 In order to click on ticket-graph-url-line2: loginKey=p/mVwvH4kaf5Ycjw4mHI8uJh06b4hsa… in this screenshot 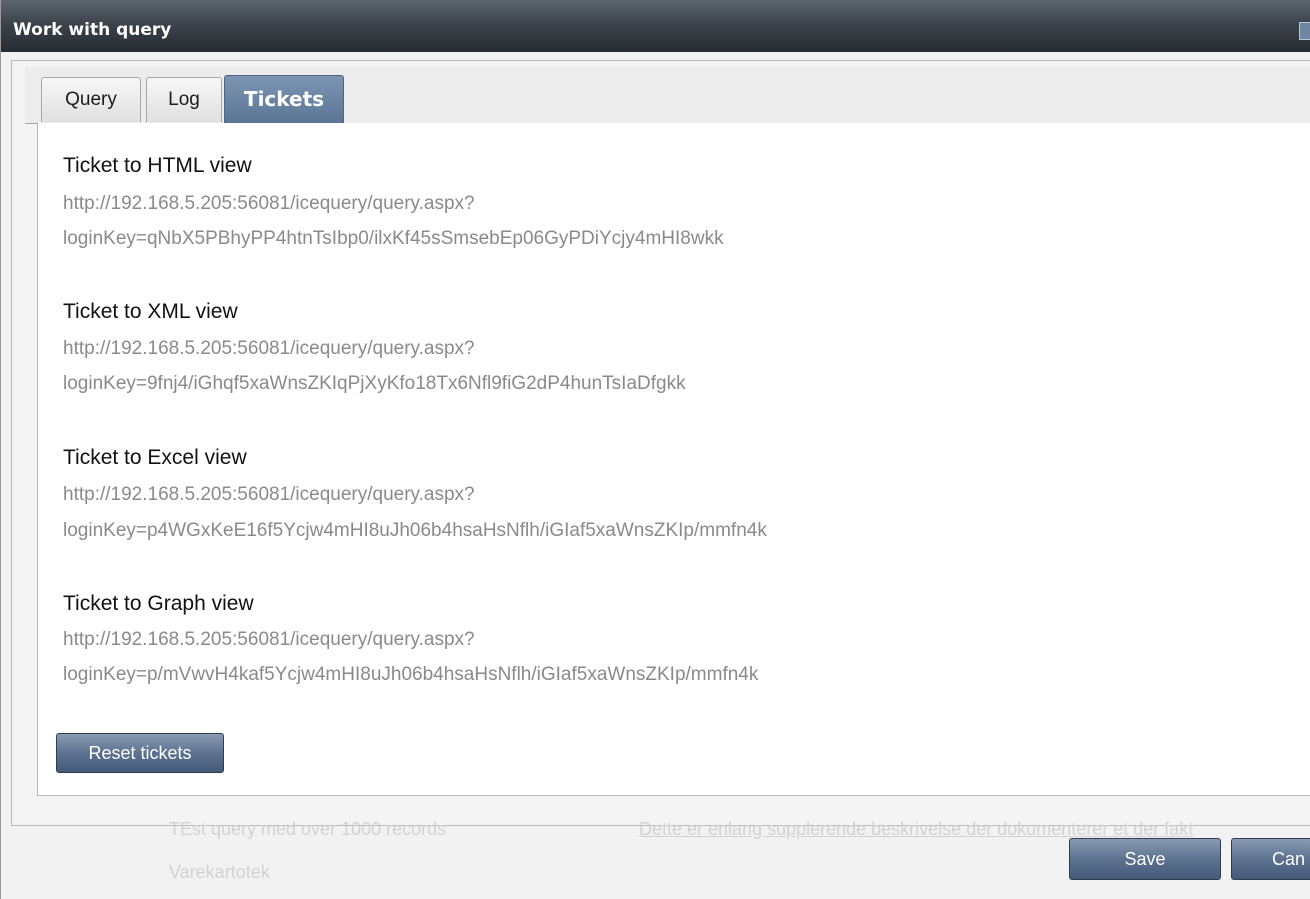, I will do `click(410, 675)`.